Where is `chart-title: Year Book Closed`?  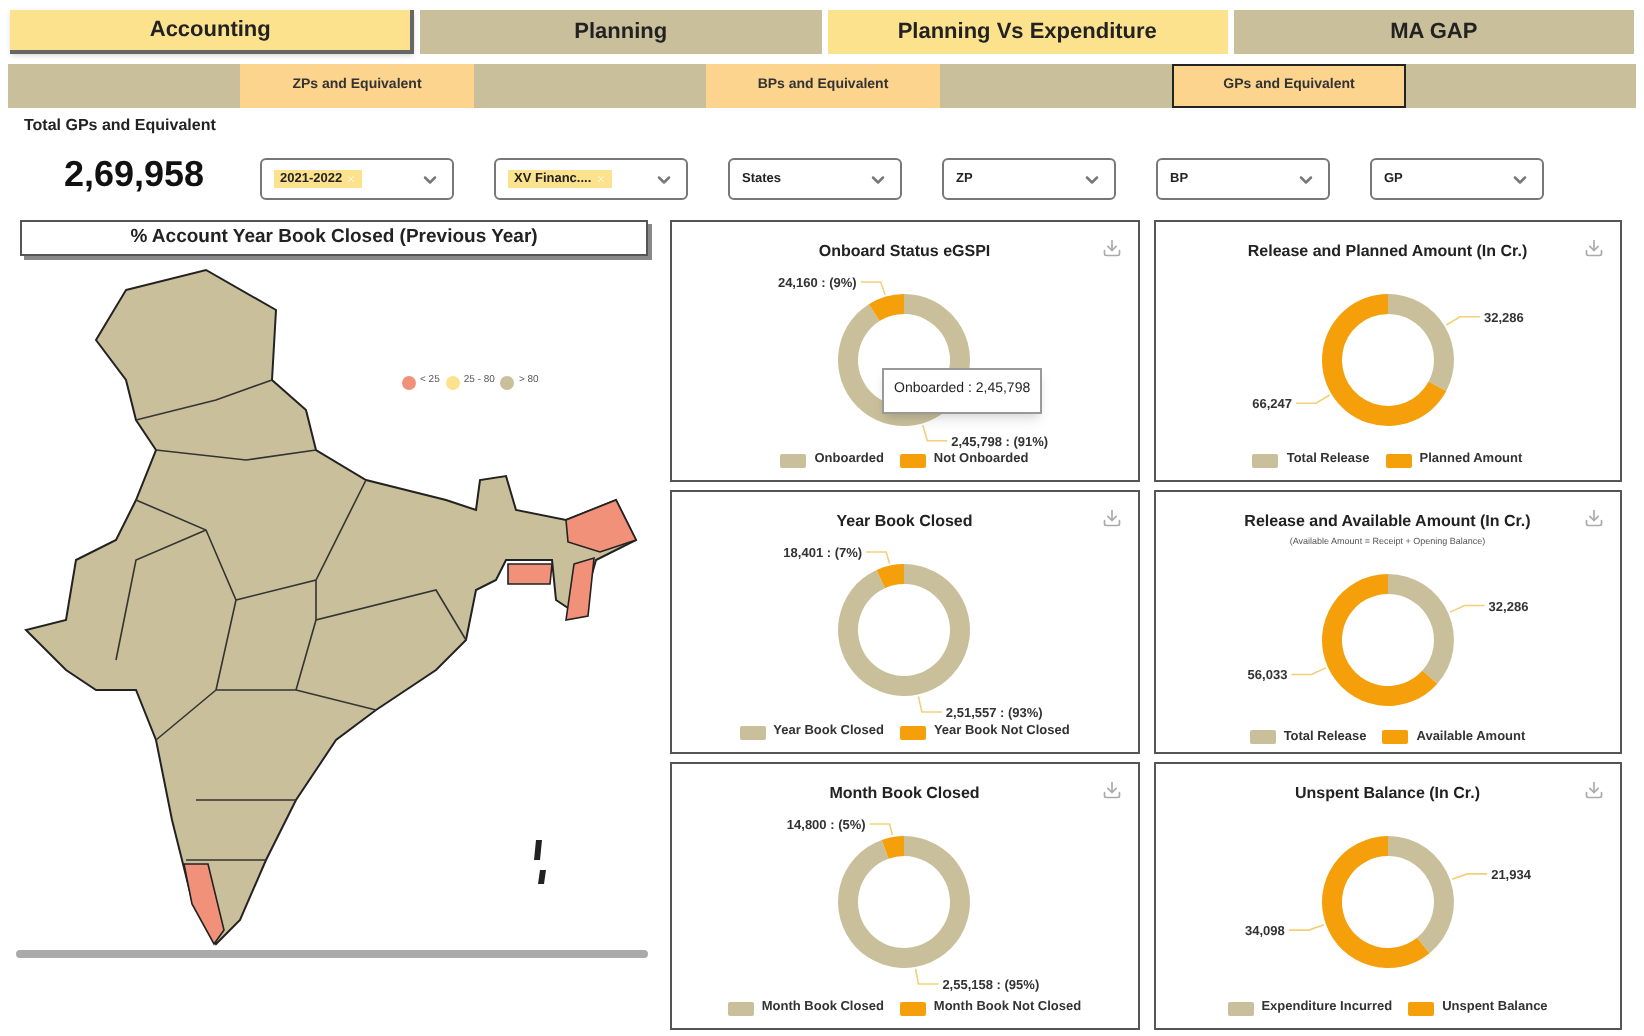 chart-title: Year Book Closed is located at coordinates (904, 522).